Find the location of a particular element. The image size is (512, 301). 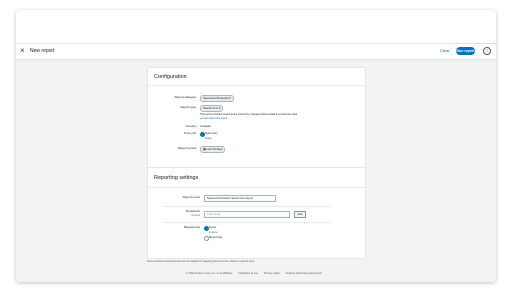

report-period-select: ▦ Last 30 days is located at coordinates (213, 149).